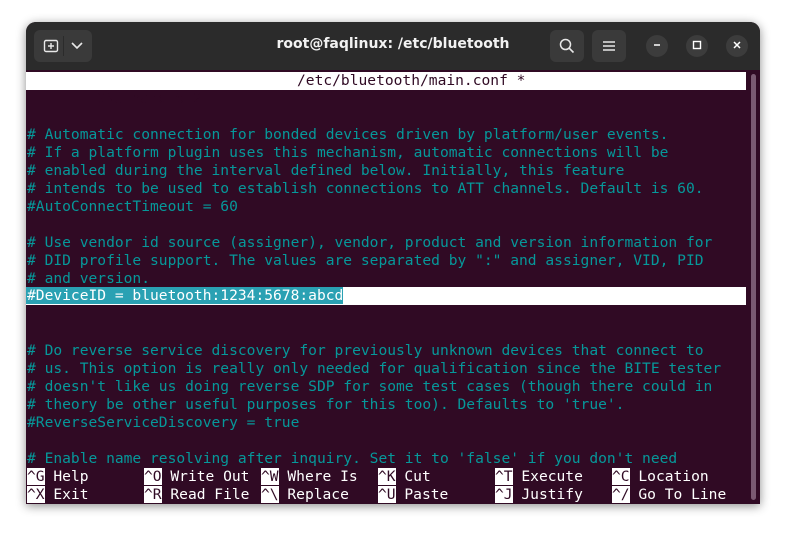 The height and width of the screenshot is (533, 786). I want to click on current-line-highlight: #DeviceID = bluetooth:1234:5678:abcd, so click(386, 296).